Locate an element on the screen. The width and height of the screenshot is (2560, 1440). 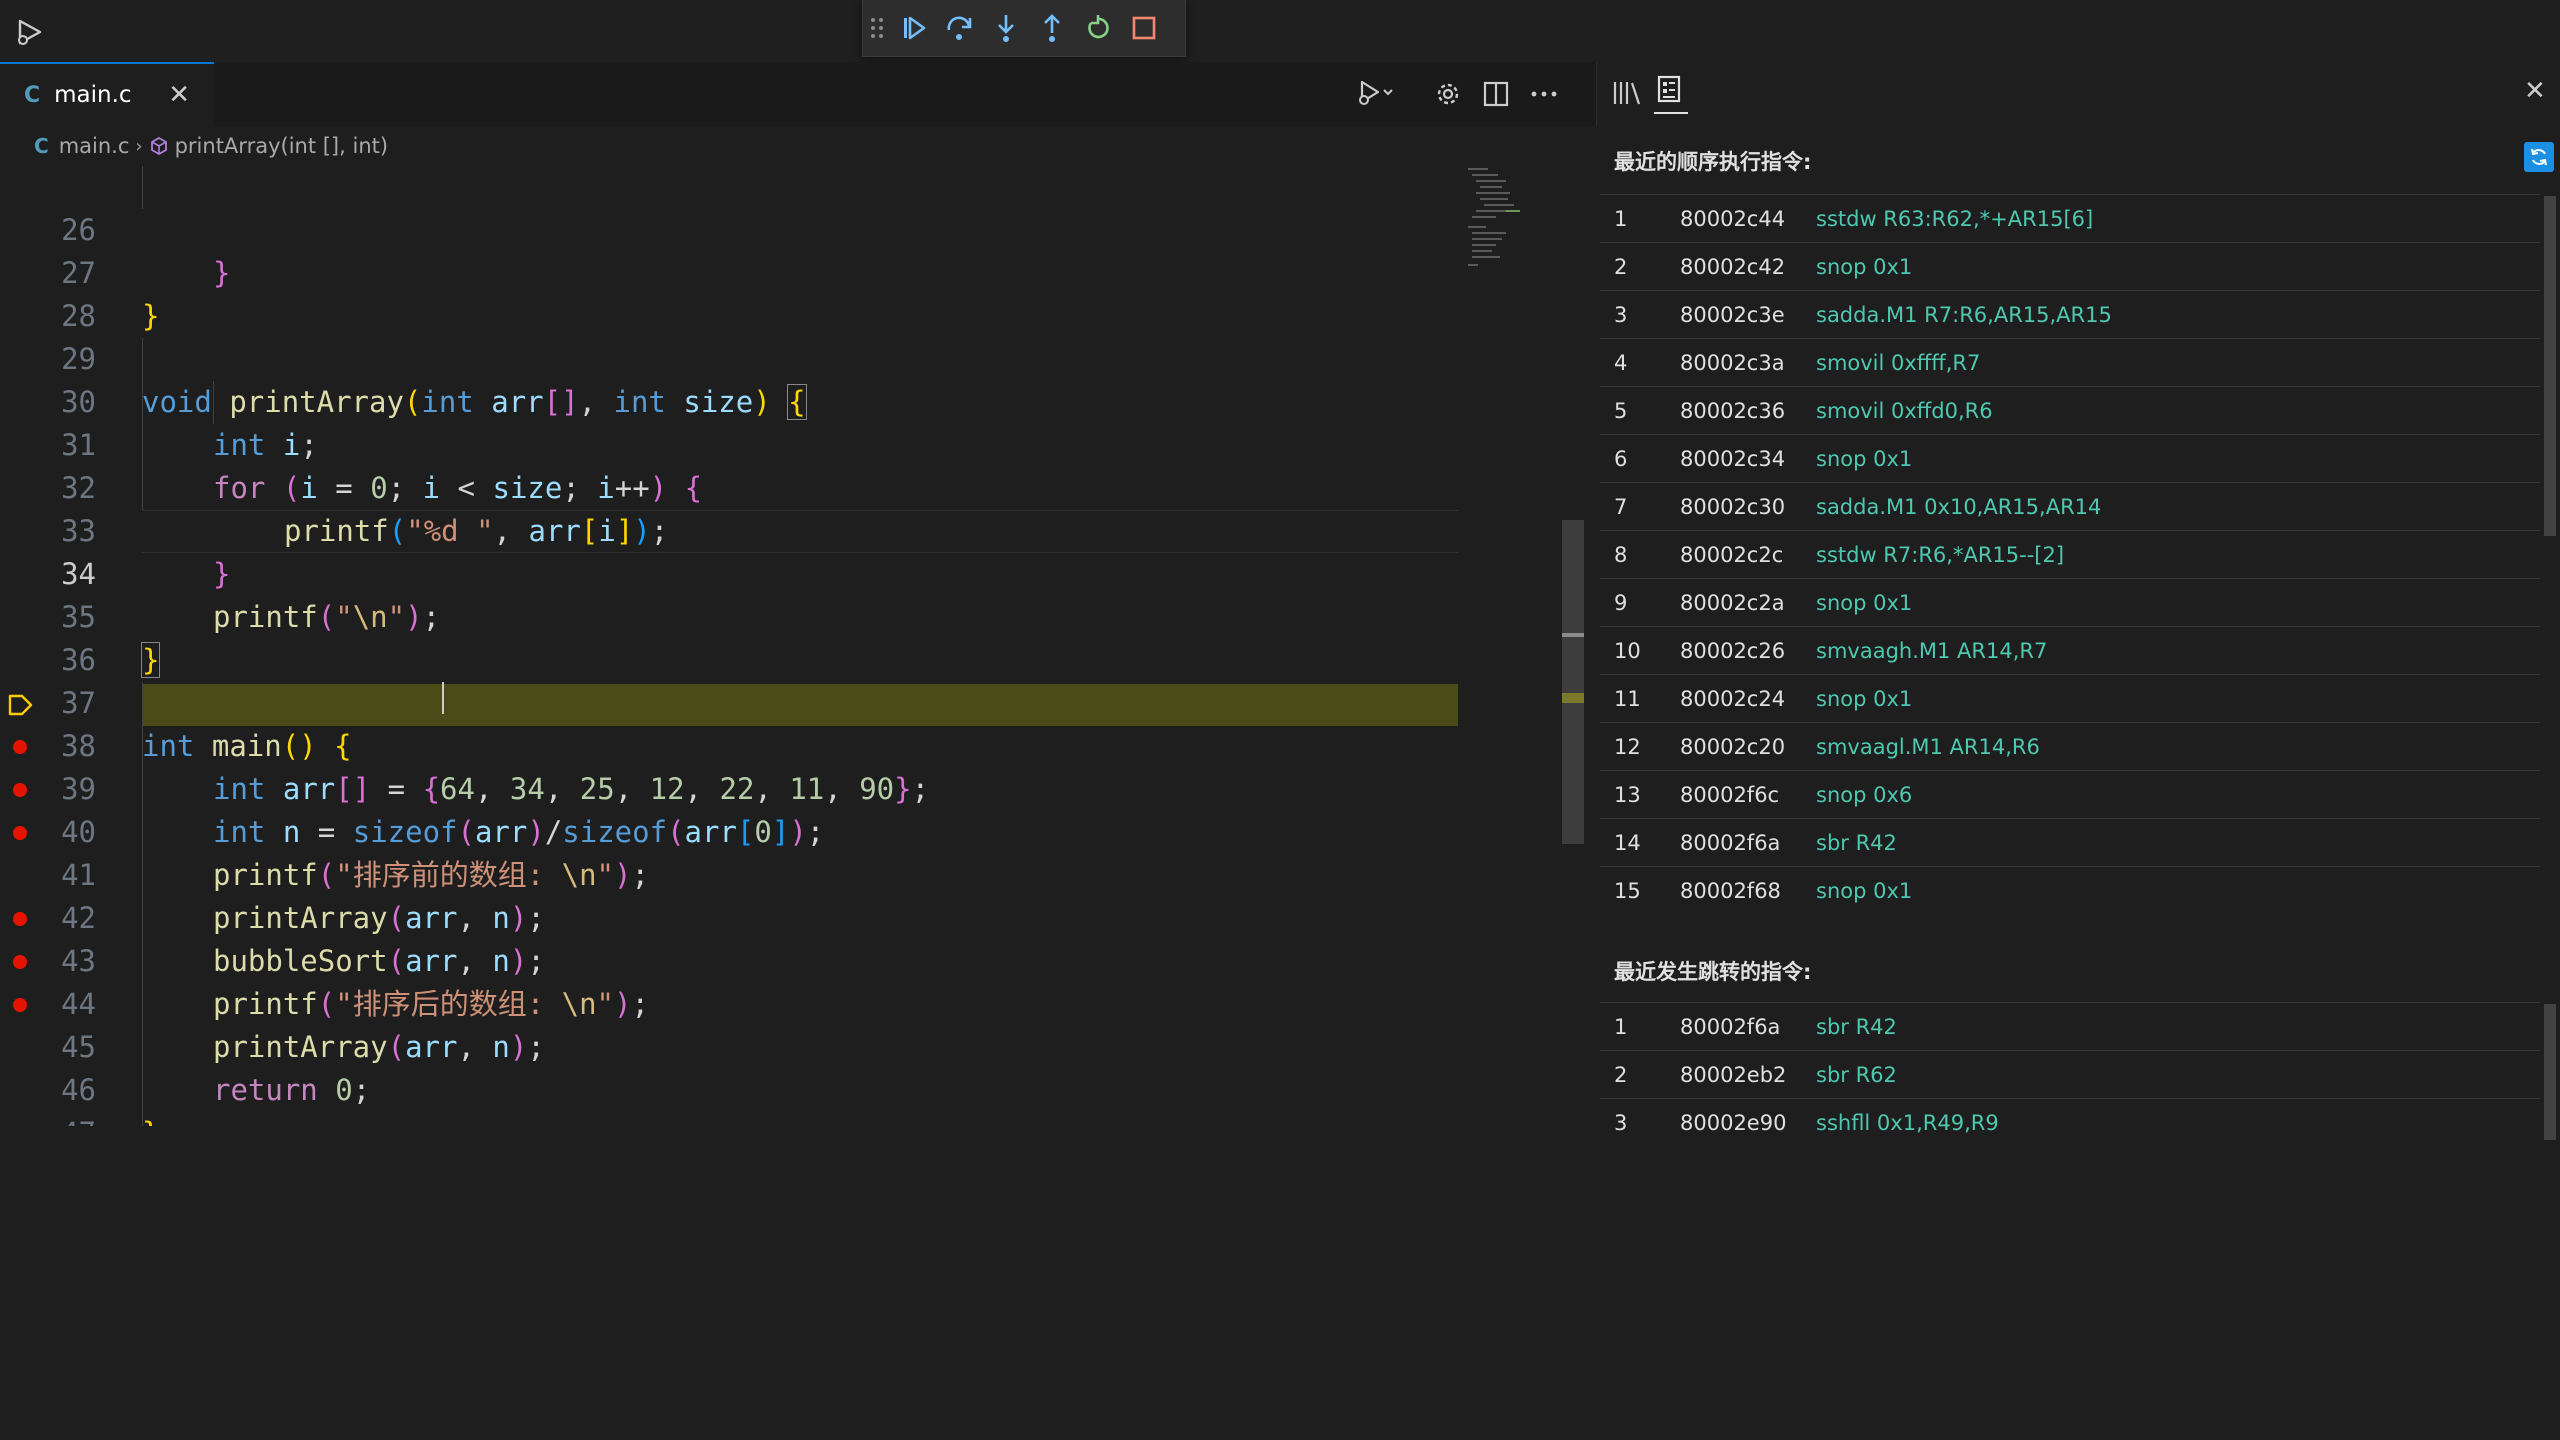
sequential-section-title: 最近的顺序执行指令: is located at coordinates (1713, 162).